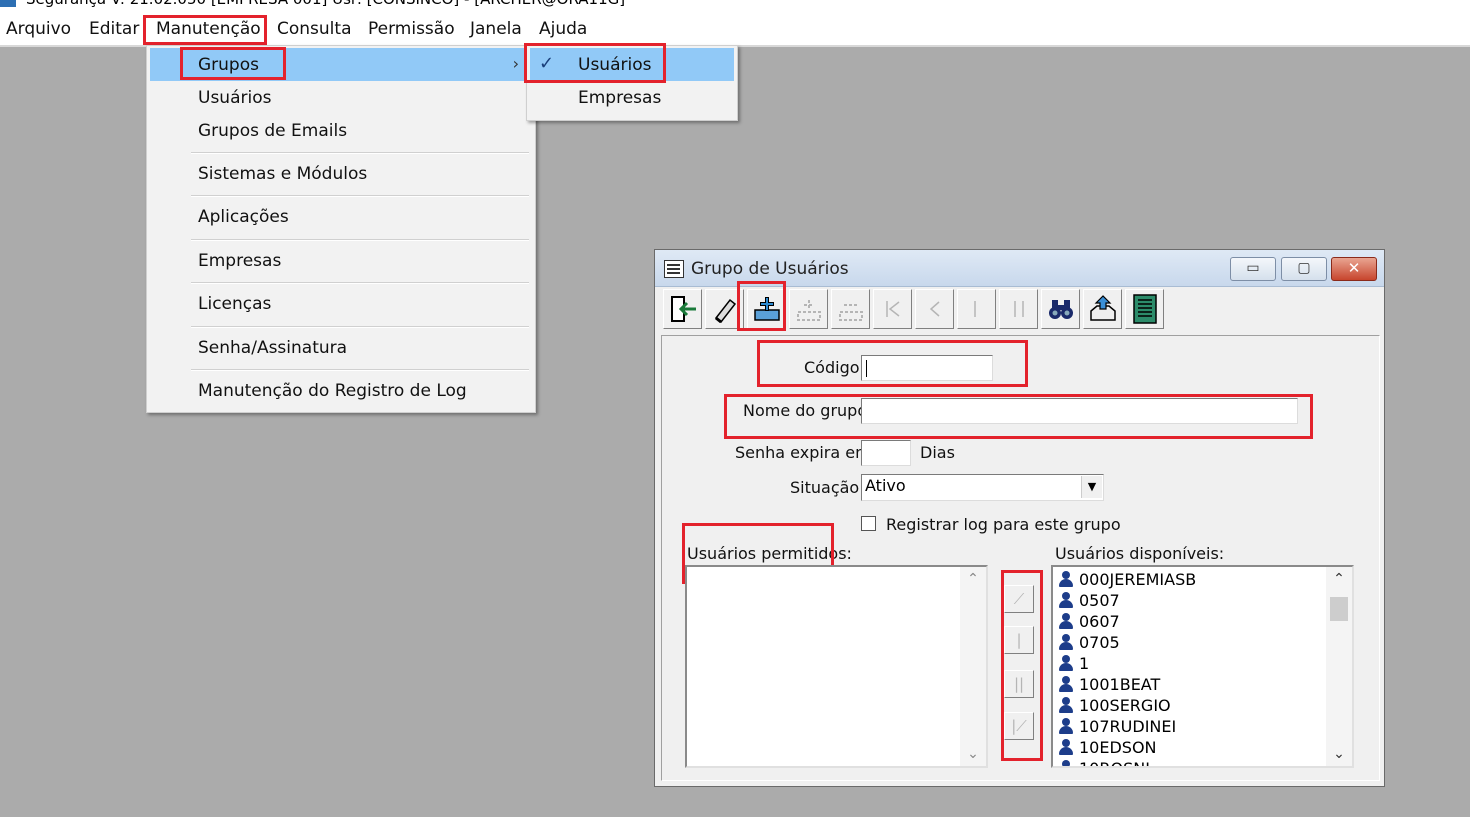 This screenshot has width=1470, height=817. What do you see at coordinates (38, 29) in the screenshot?
I see `menu-arquivo: Arquivo` at bounding box center [38, 29].